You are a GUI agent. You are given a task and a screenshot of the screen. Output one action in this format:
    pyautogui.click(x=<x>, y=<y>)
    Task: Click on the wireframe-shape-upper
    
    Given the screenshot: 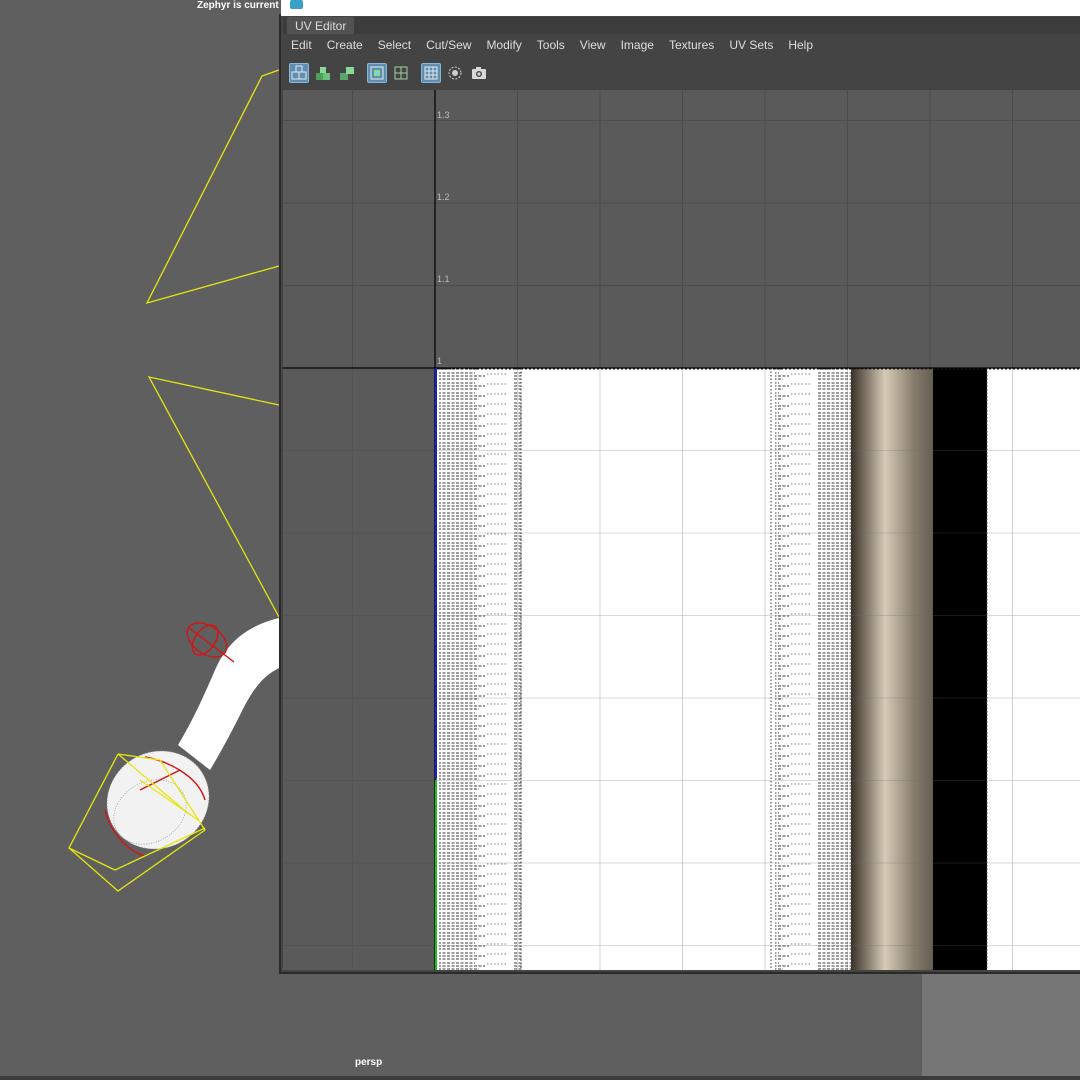 What is the action you would take?
    pyautogui.click(x=212, y=187)
    